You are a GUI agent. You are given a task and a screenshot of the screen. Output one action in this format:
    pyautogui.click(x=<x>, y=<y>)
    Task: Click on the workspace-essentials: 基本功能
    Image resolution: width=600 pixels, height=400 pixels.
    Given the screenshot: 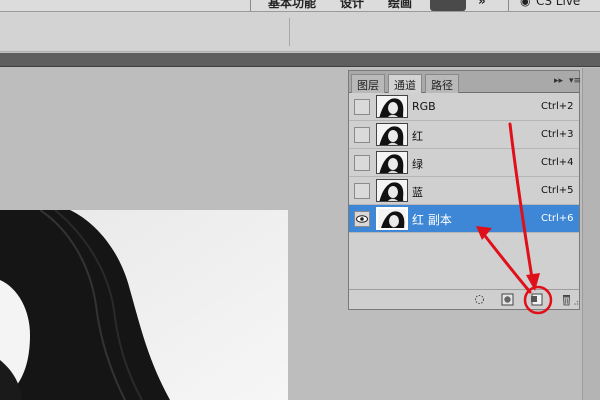 What is the action you would take?
    pyautogui.click(x=292, y=5)
    